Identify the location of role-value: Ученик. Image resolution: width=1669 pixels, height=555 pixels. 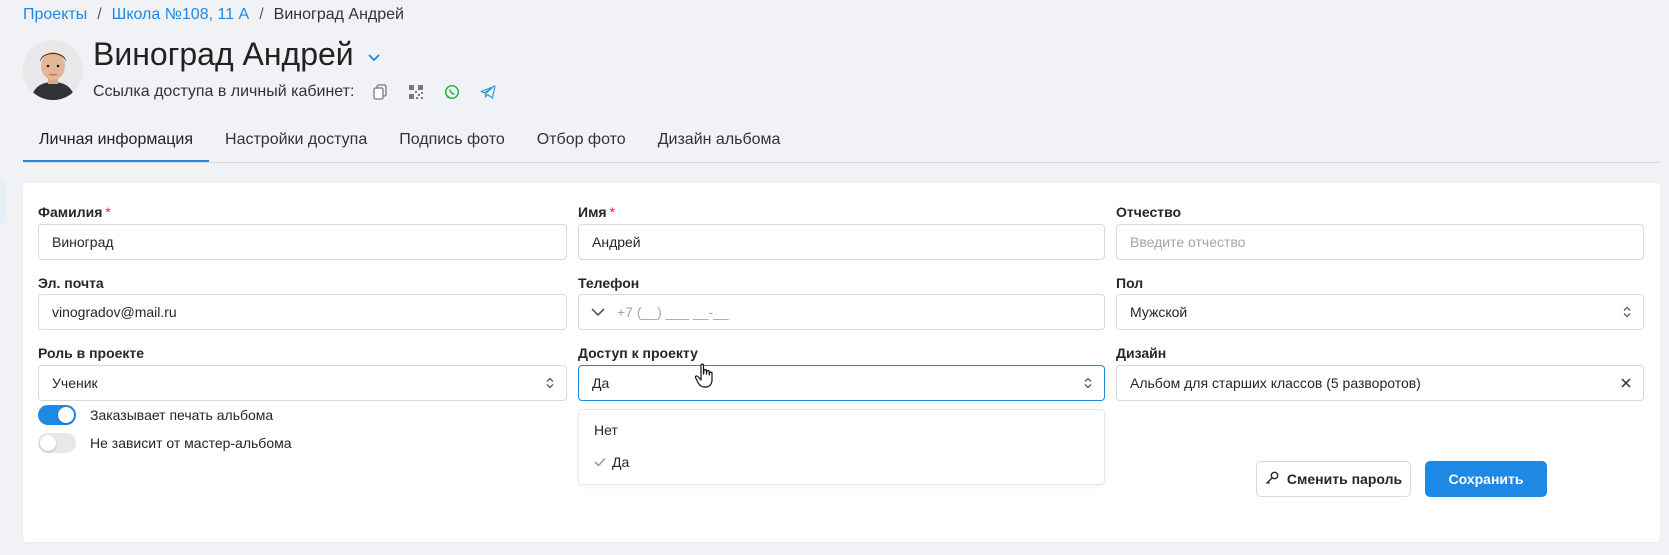
(75, 383).